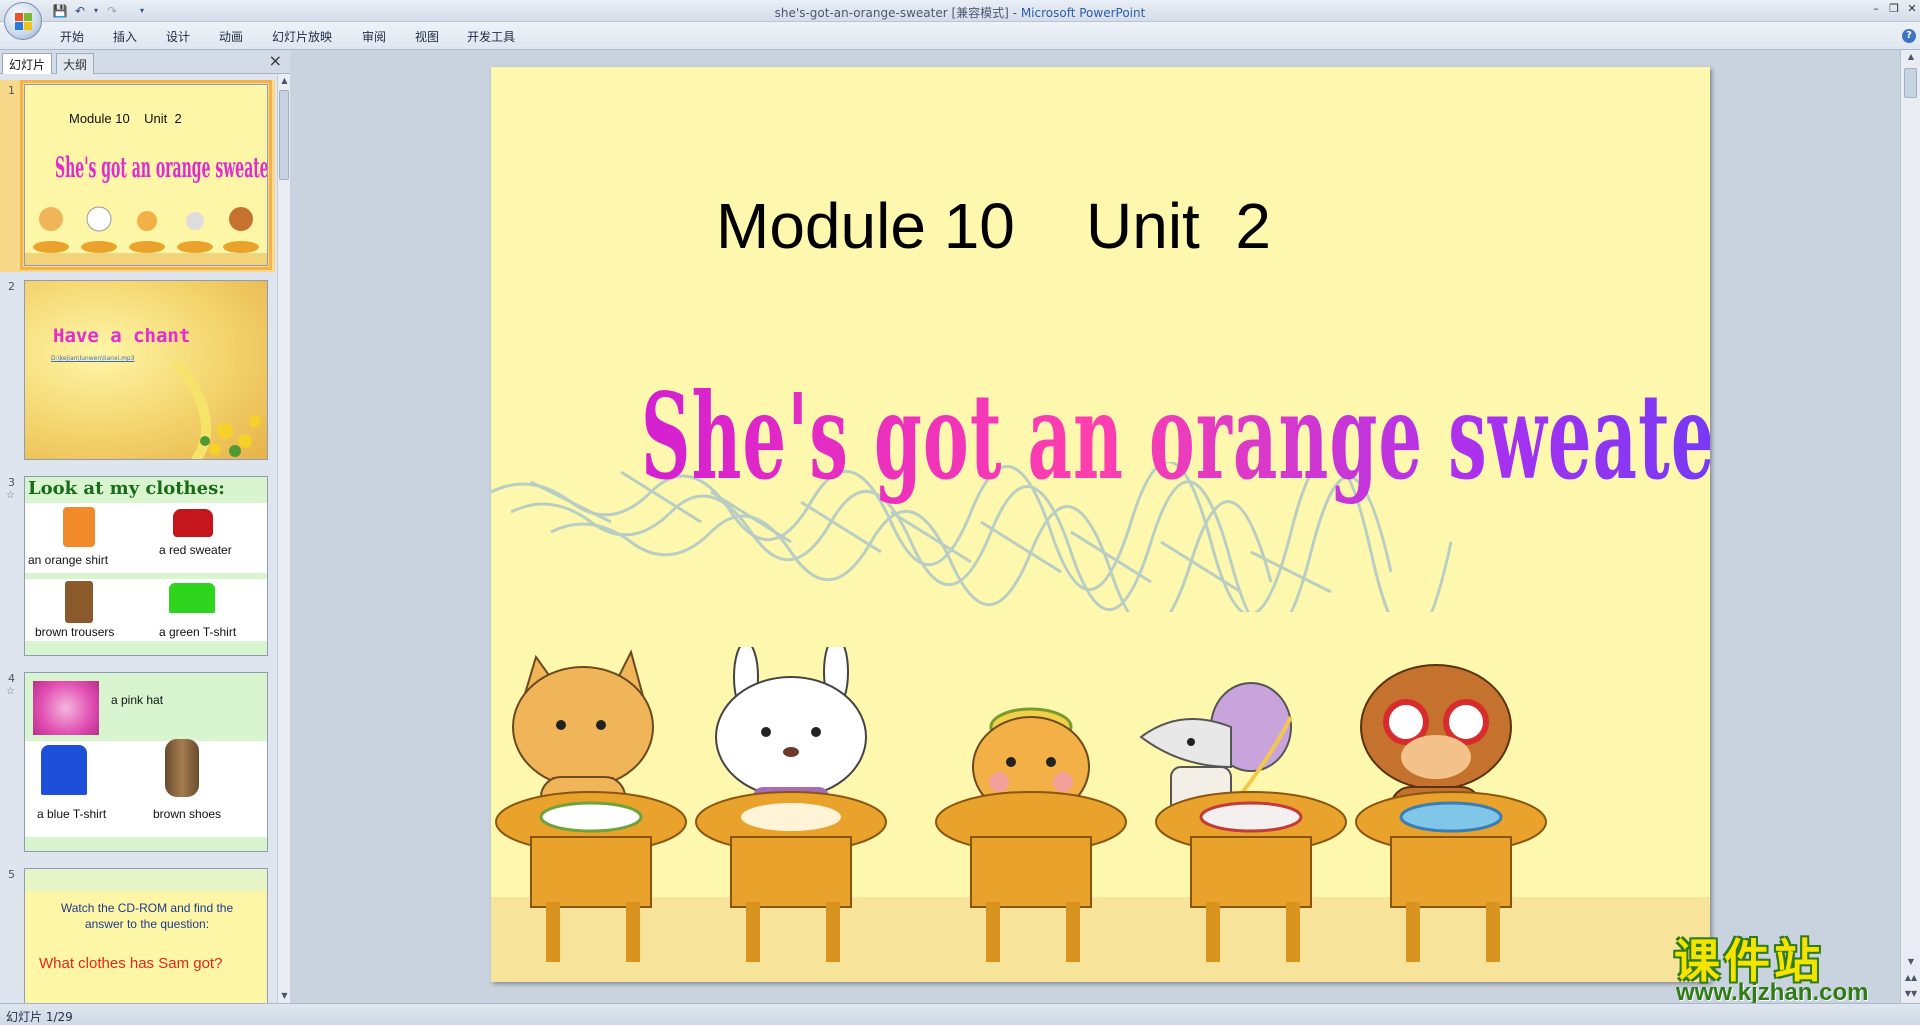 The image size is (1920, 1025). What do you see at coordinates (11, 90) in the screenshot?
I see `slide-number: 1` at bounding box center [11, 90].